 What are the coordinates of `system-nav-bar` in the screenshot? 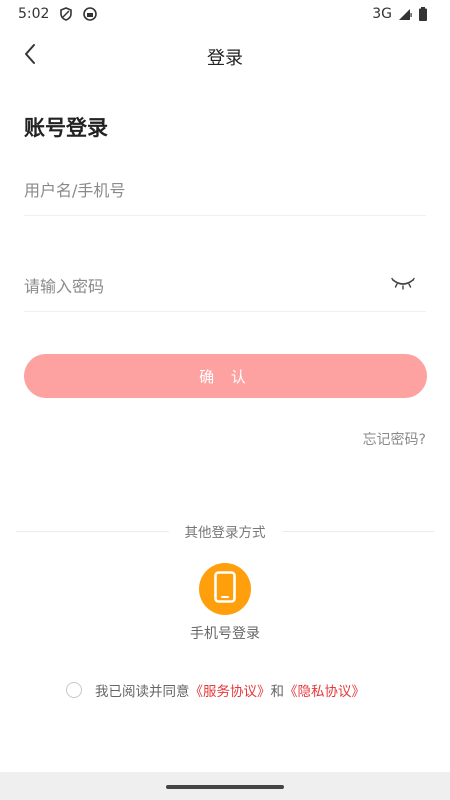 It's located at (225, 786).